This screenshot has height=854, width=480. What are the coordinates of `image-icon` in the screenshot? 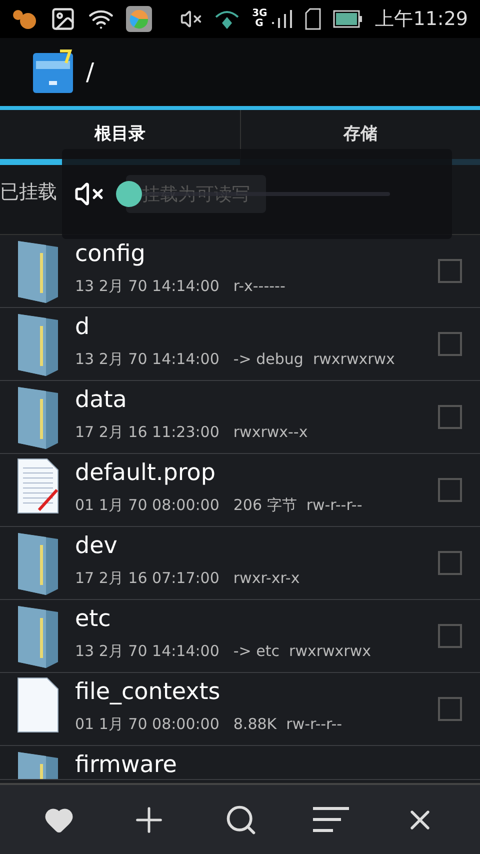 It's located at (63, 19).